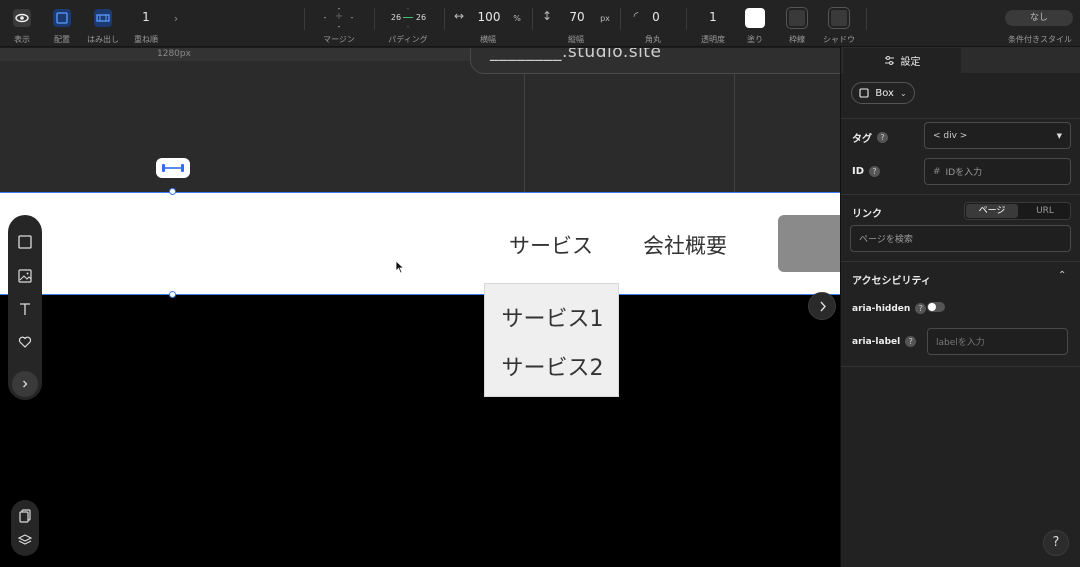 The height and width of the screenshot is (567, 1080). I want to click on overflow-label: はみ出し, so click(103, 39).